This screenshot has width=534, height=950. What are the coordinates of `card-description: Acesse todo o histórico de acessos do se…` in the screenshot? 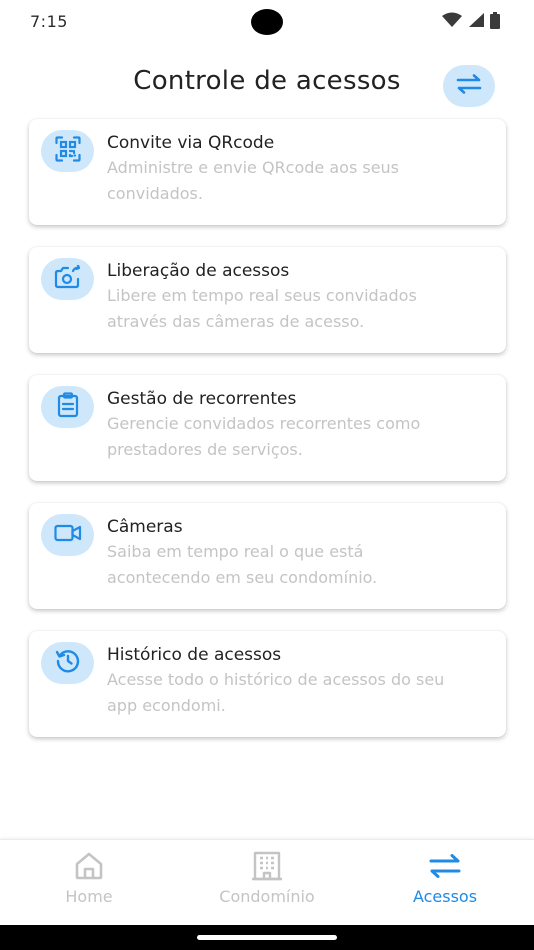 It's located at (276, 692).